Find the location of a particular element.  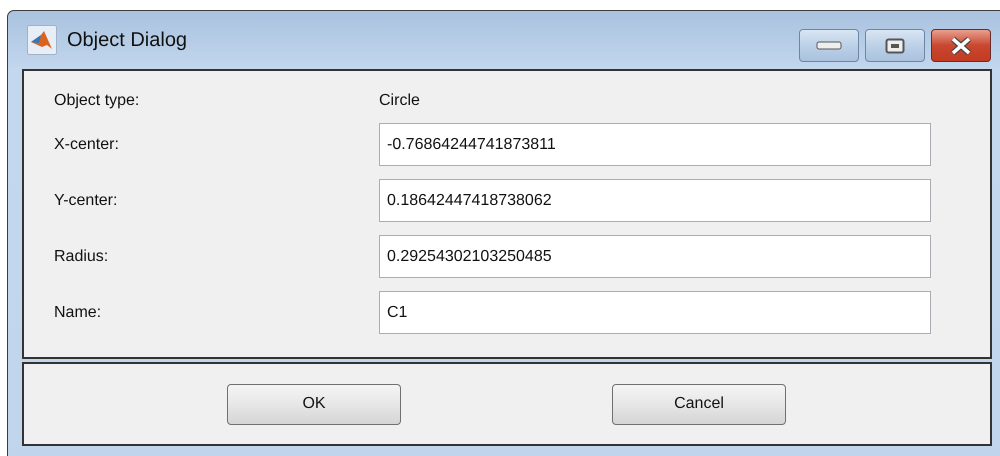

input-field: -0.76864244741873811 is located at coordinates (655, 144).